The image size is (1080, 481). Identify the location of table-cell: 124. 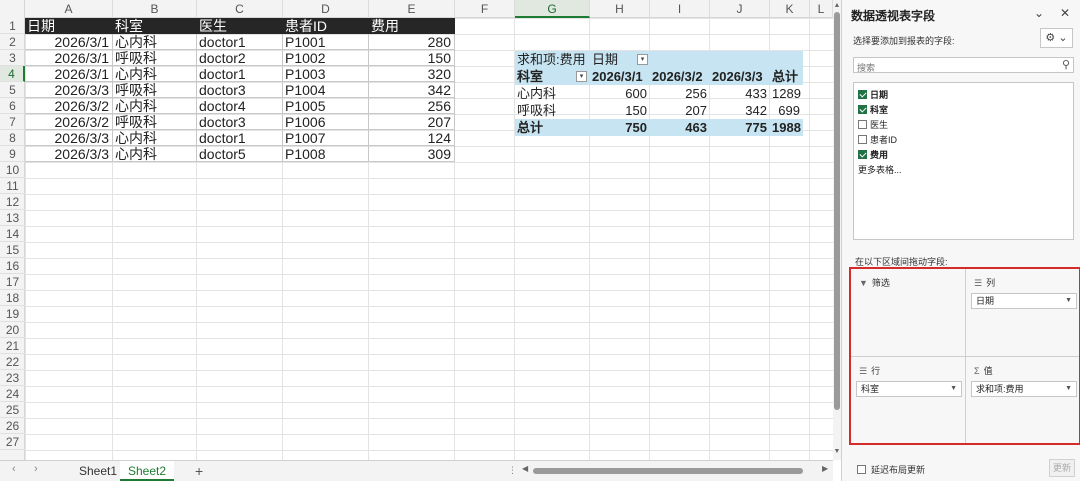
(412, 138).